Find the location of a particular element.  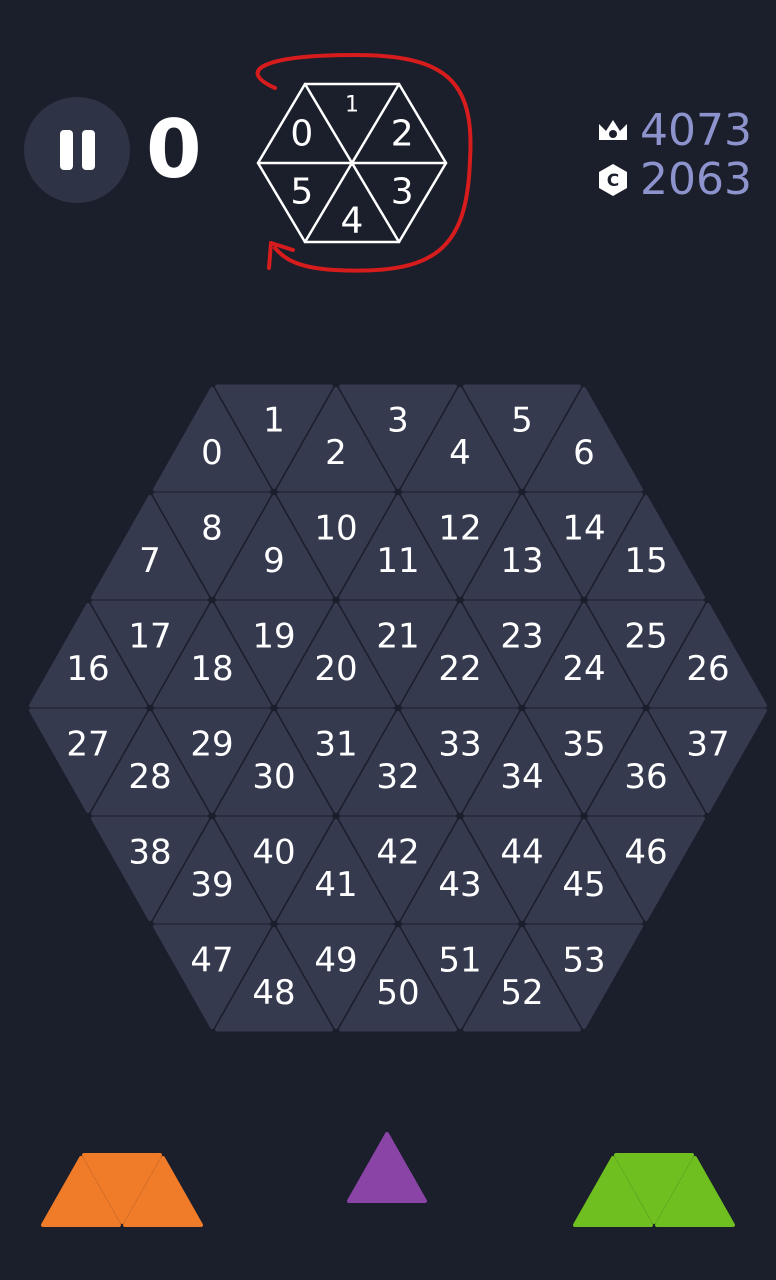

orange-trapezoid-piece is located at coordinates (122, 1190).